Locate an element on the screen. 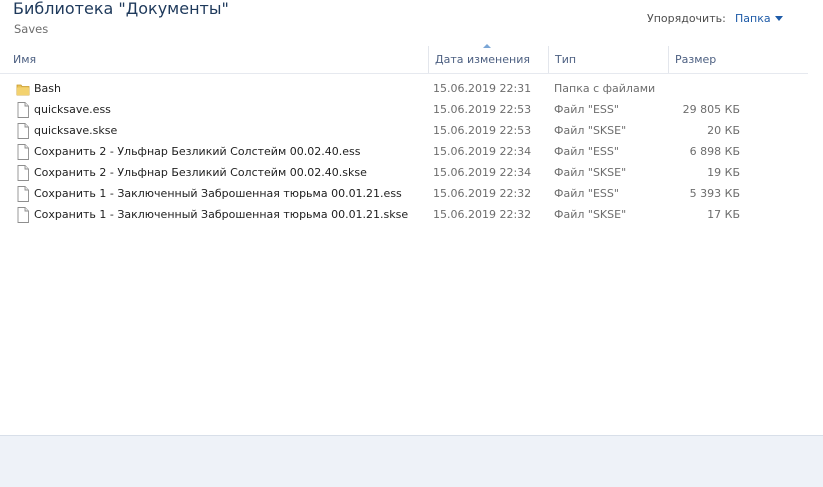 The image size is (823, 487). list-item: Bash 15.06.2019 22:31 Папка с файлами is located at coordinates (404, 88).